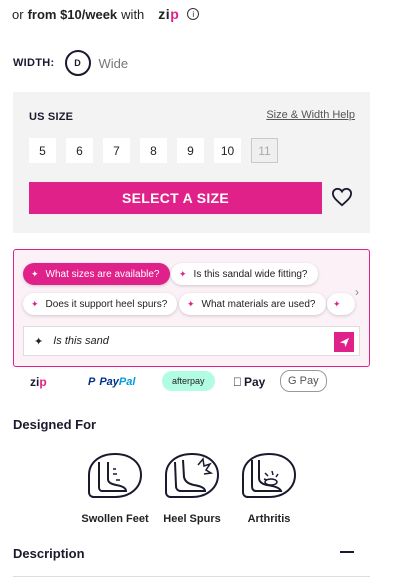  What do you see at coordinates (344, 342) in the screenshot?
I see `send-icon` at bounding box center [344, 342].